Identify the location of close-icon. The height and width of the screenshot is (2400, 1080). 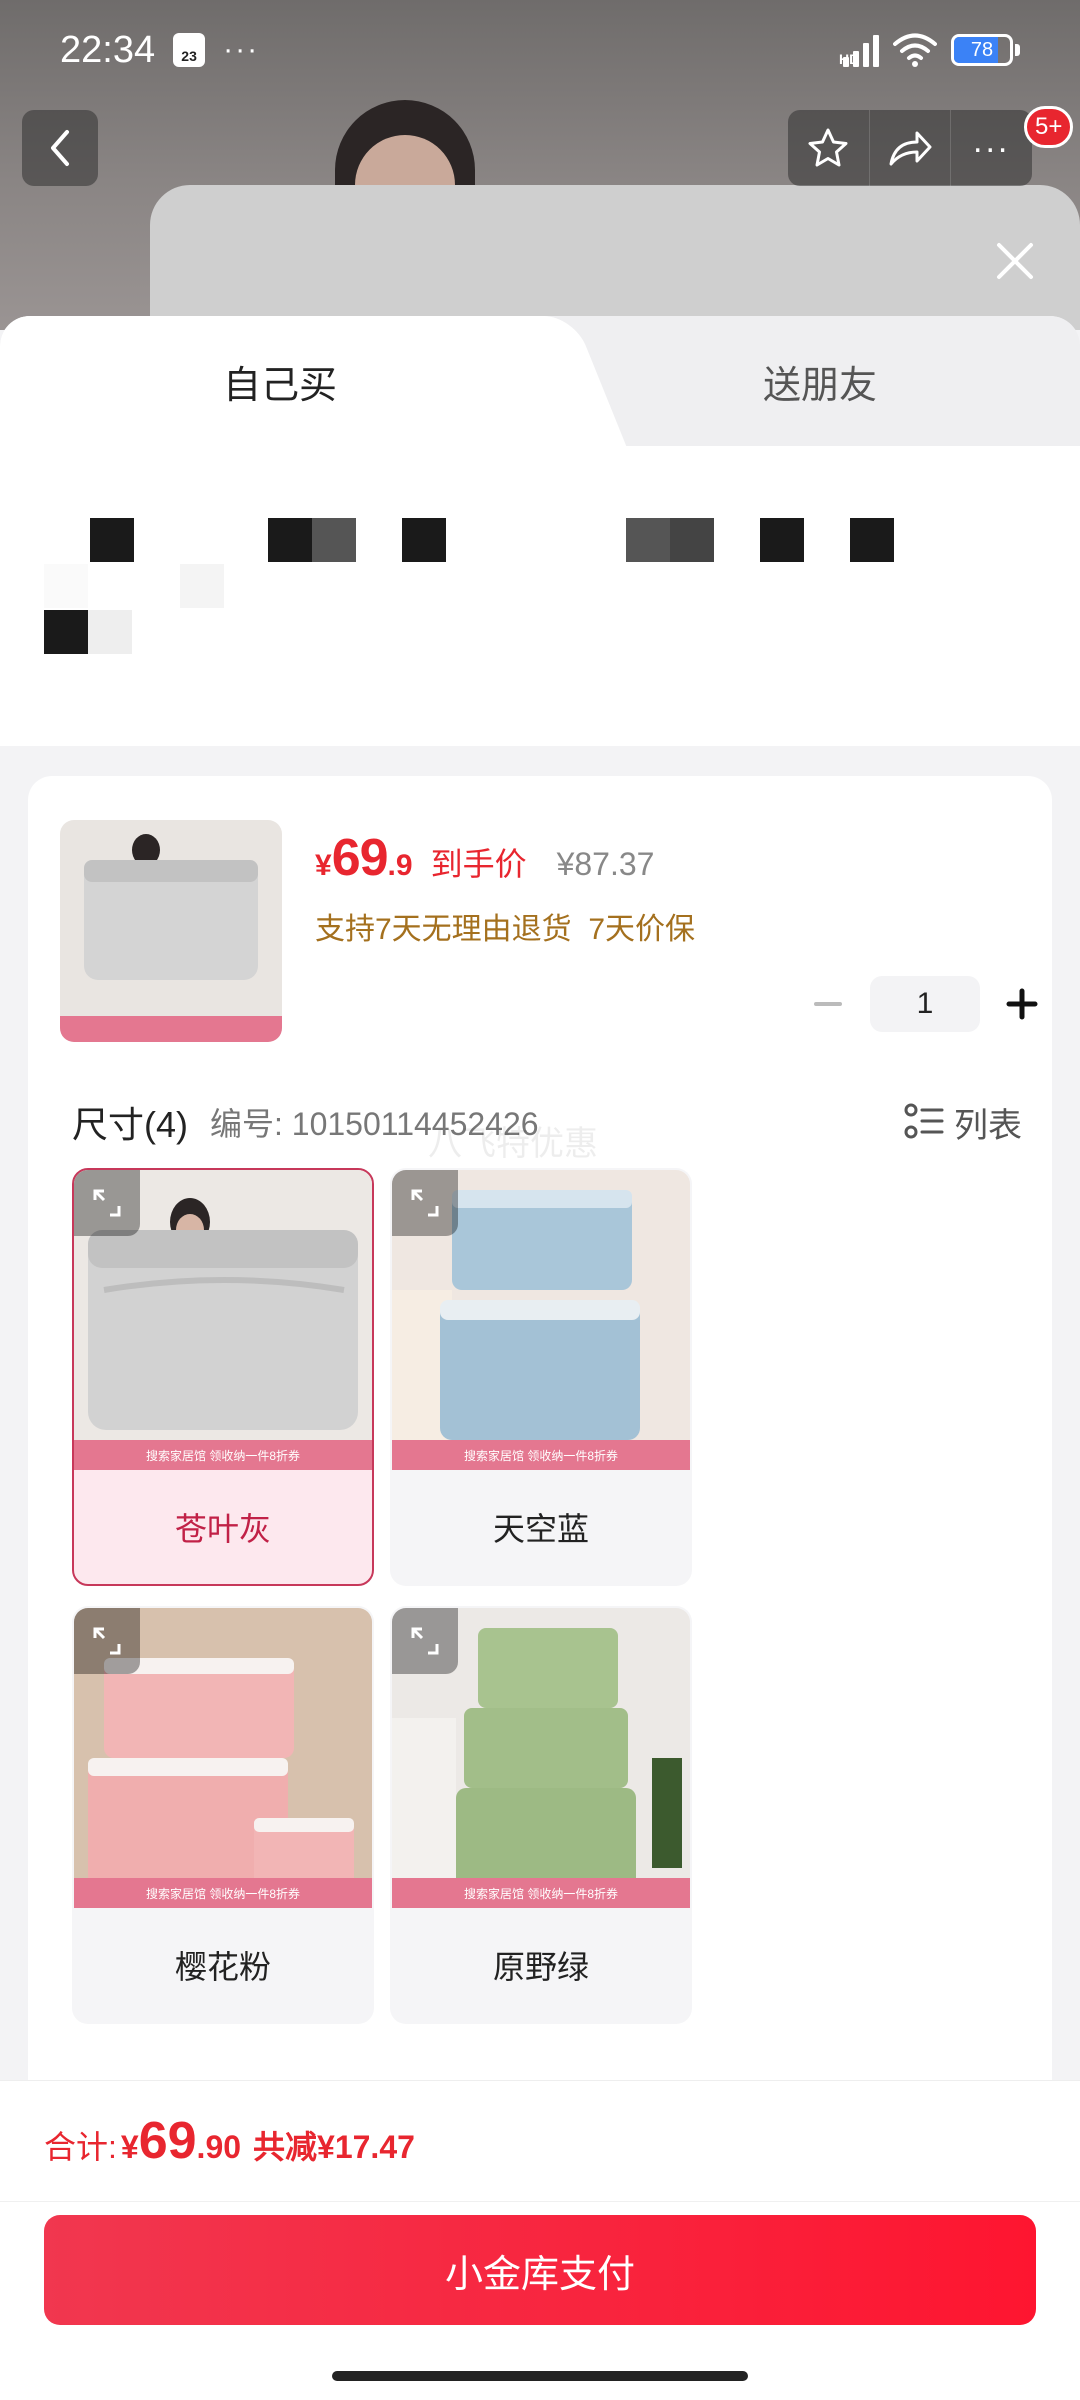
(1015, 261).